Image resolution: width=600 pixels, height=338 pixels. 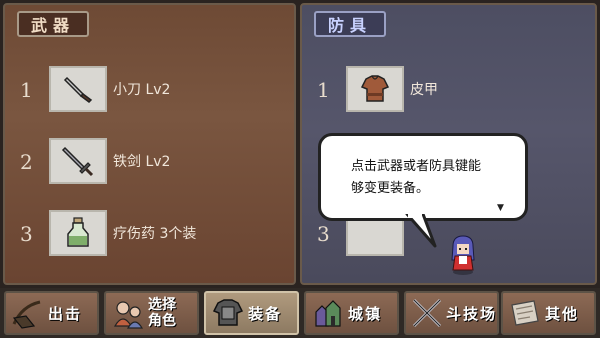 I want to click on potion-icon, so click(x=78, y=232).